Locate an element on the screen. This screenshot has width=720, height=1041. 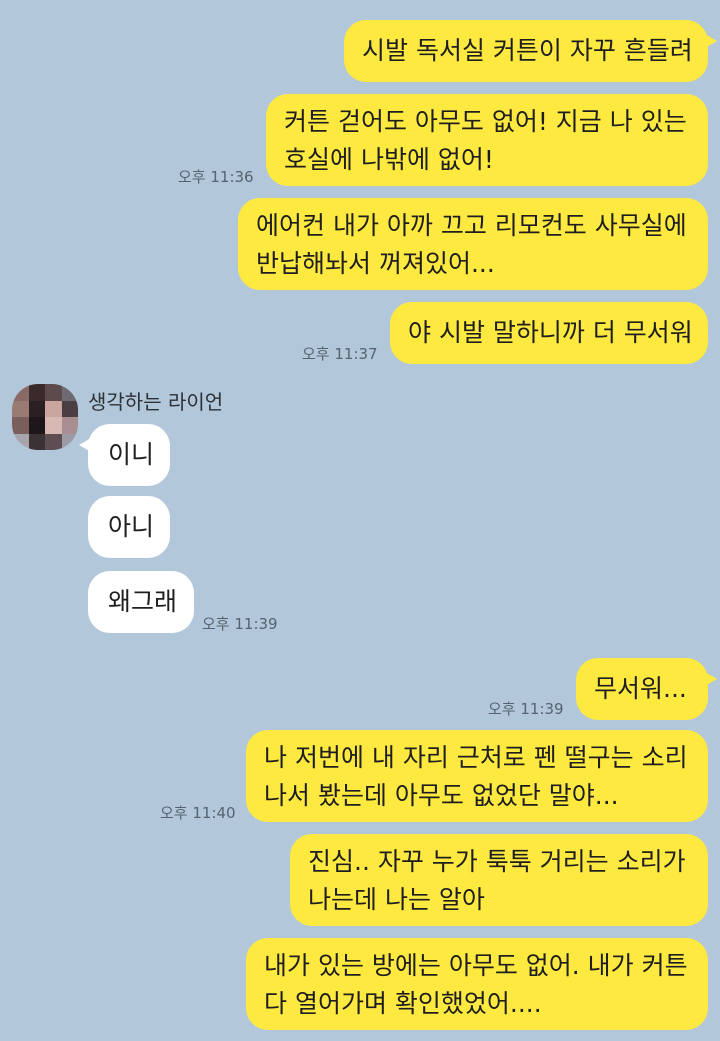
message-text: 에어컨 내가 아까 끄고 리모컨도 사무실에 is located at coordinates (471, 225).